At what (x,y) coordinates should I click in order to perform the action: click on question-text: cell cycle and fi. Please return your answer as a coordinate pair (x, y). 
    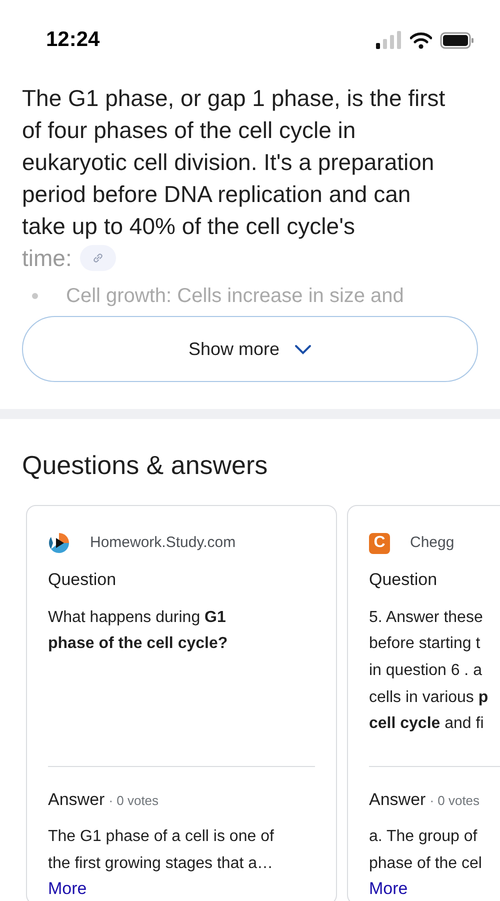
    Looking at the image, I should click on (427, 724).